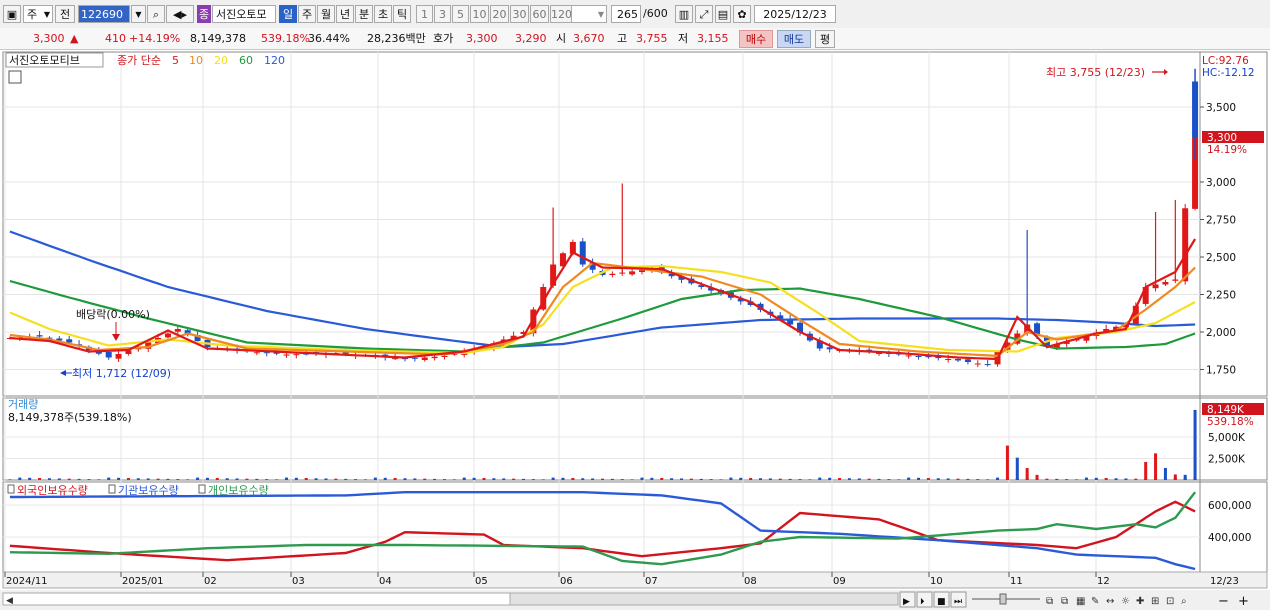  Describe the element at coordinates (112, 489) in the screenshot. I see `legend-box` at that location.